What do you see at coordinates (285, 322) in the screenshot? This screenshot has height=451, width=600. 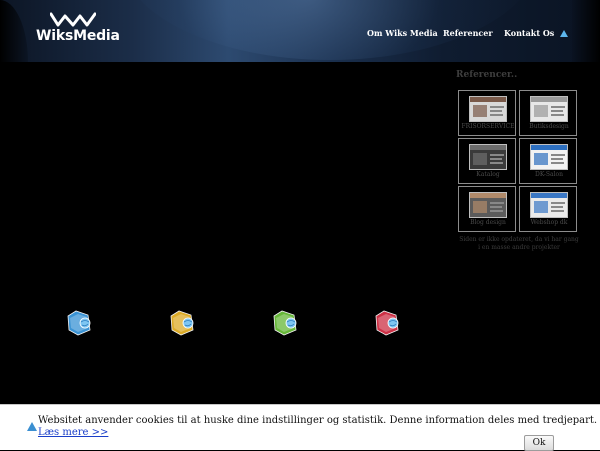 I see `green-folder-icon` at bounding box center [285, 322].